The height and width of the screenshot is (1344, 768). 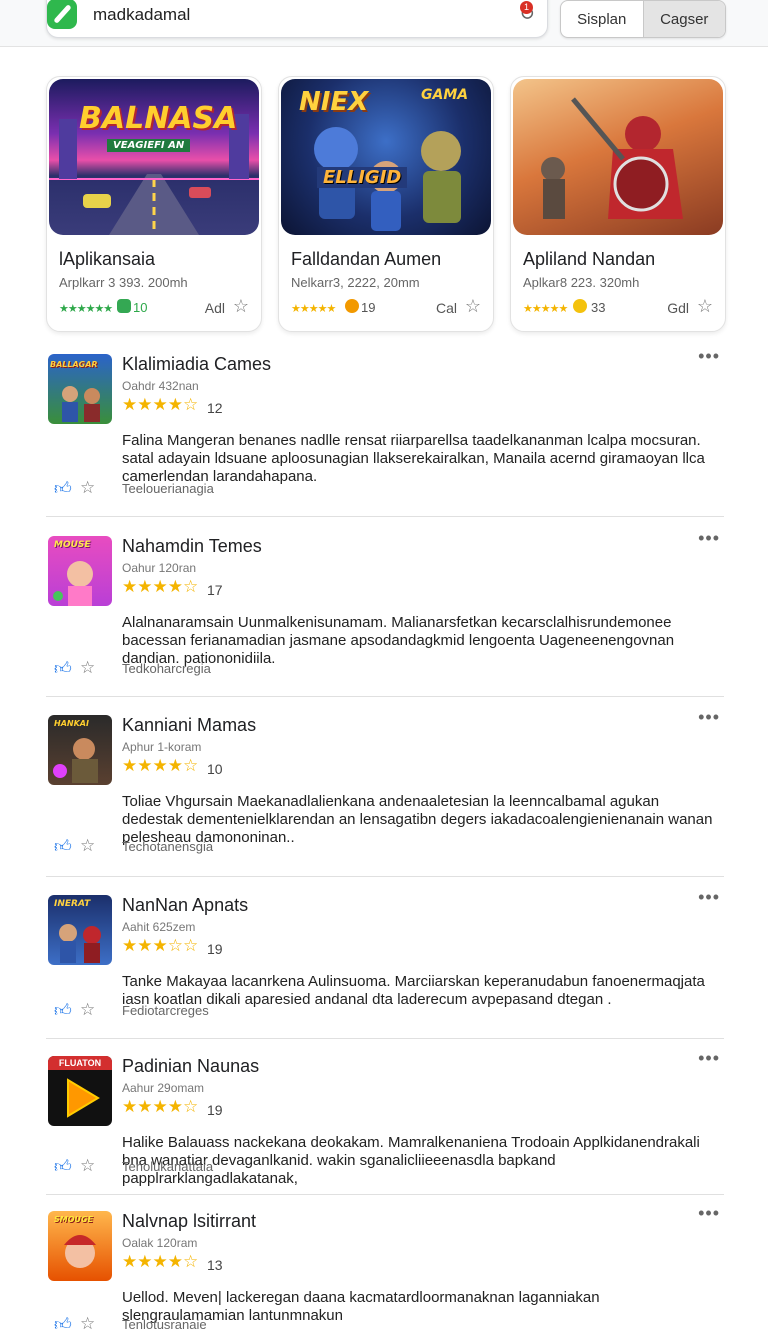 I want to click on app-icon: FLUATON, so click(x=80, y=1091).